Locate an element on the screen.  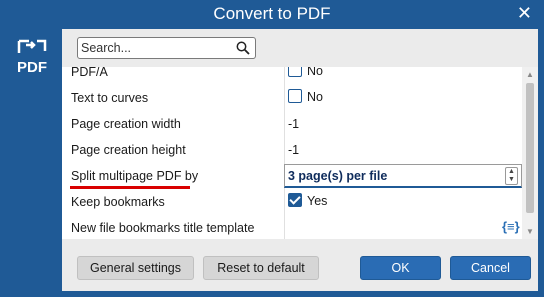
row-text-to-curves: Text to curves No is located at coordinates (300, 98).